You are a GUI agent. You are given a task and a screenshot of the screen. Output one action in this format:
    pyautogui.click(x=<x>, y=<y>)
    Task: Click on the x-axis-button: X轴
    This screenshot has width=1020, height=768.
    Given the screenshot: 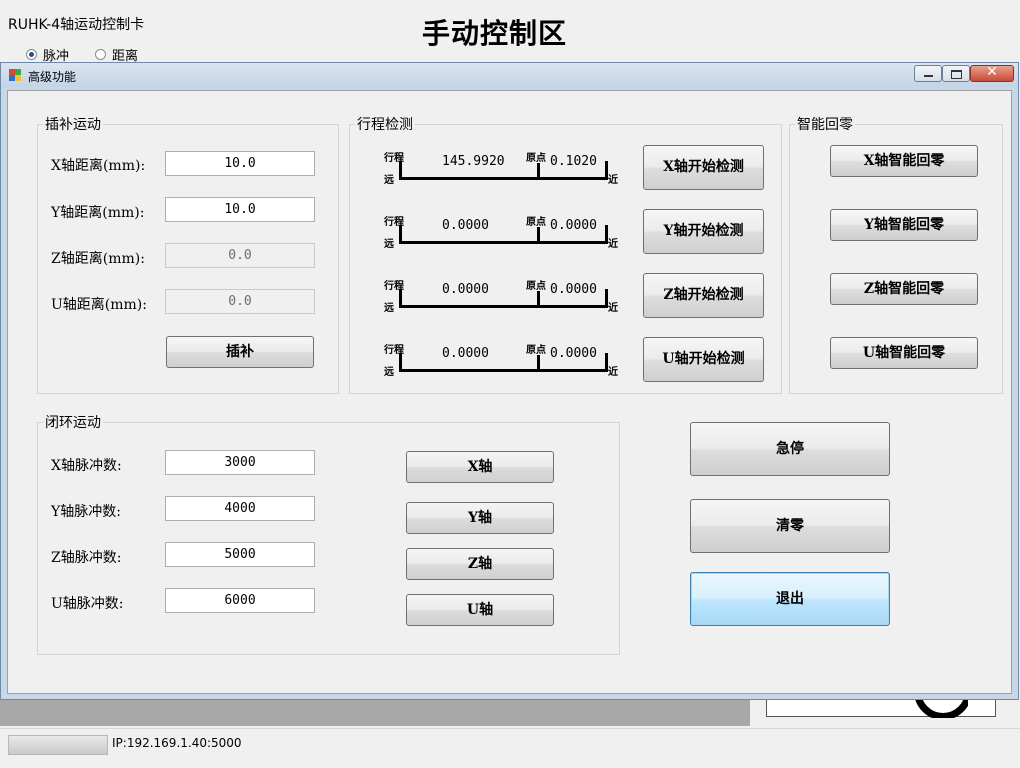 What is the action you would take?
    pyautogui.click(x=480, y=467)
    